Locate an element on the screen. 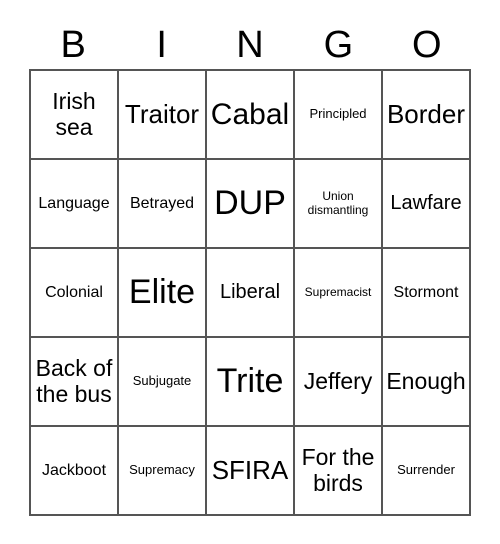 The image size is (500, 544). bingo-cell: Language is located at coordinates (75, 204).